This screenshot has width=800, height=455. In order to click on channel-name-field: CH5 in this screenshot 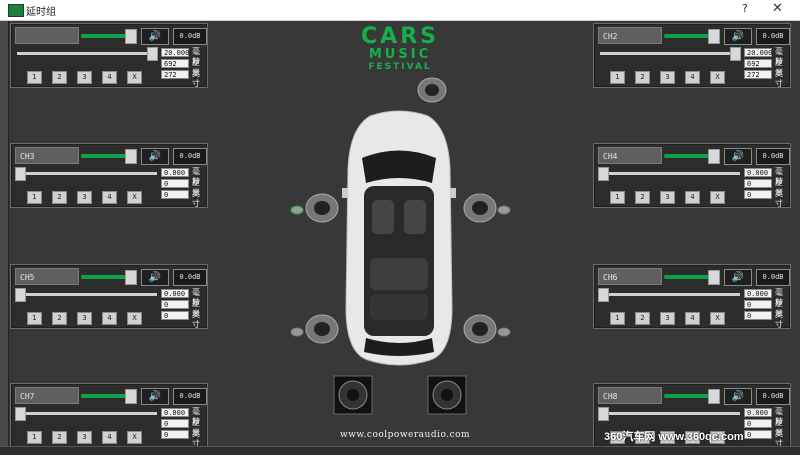, I will do `click(47, 276)`.